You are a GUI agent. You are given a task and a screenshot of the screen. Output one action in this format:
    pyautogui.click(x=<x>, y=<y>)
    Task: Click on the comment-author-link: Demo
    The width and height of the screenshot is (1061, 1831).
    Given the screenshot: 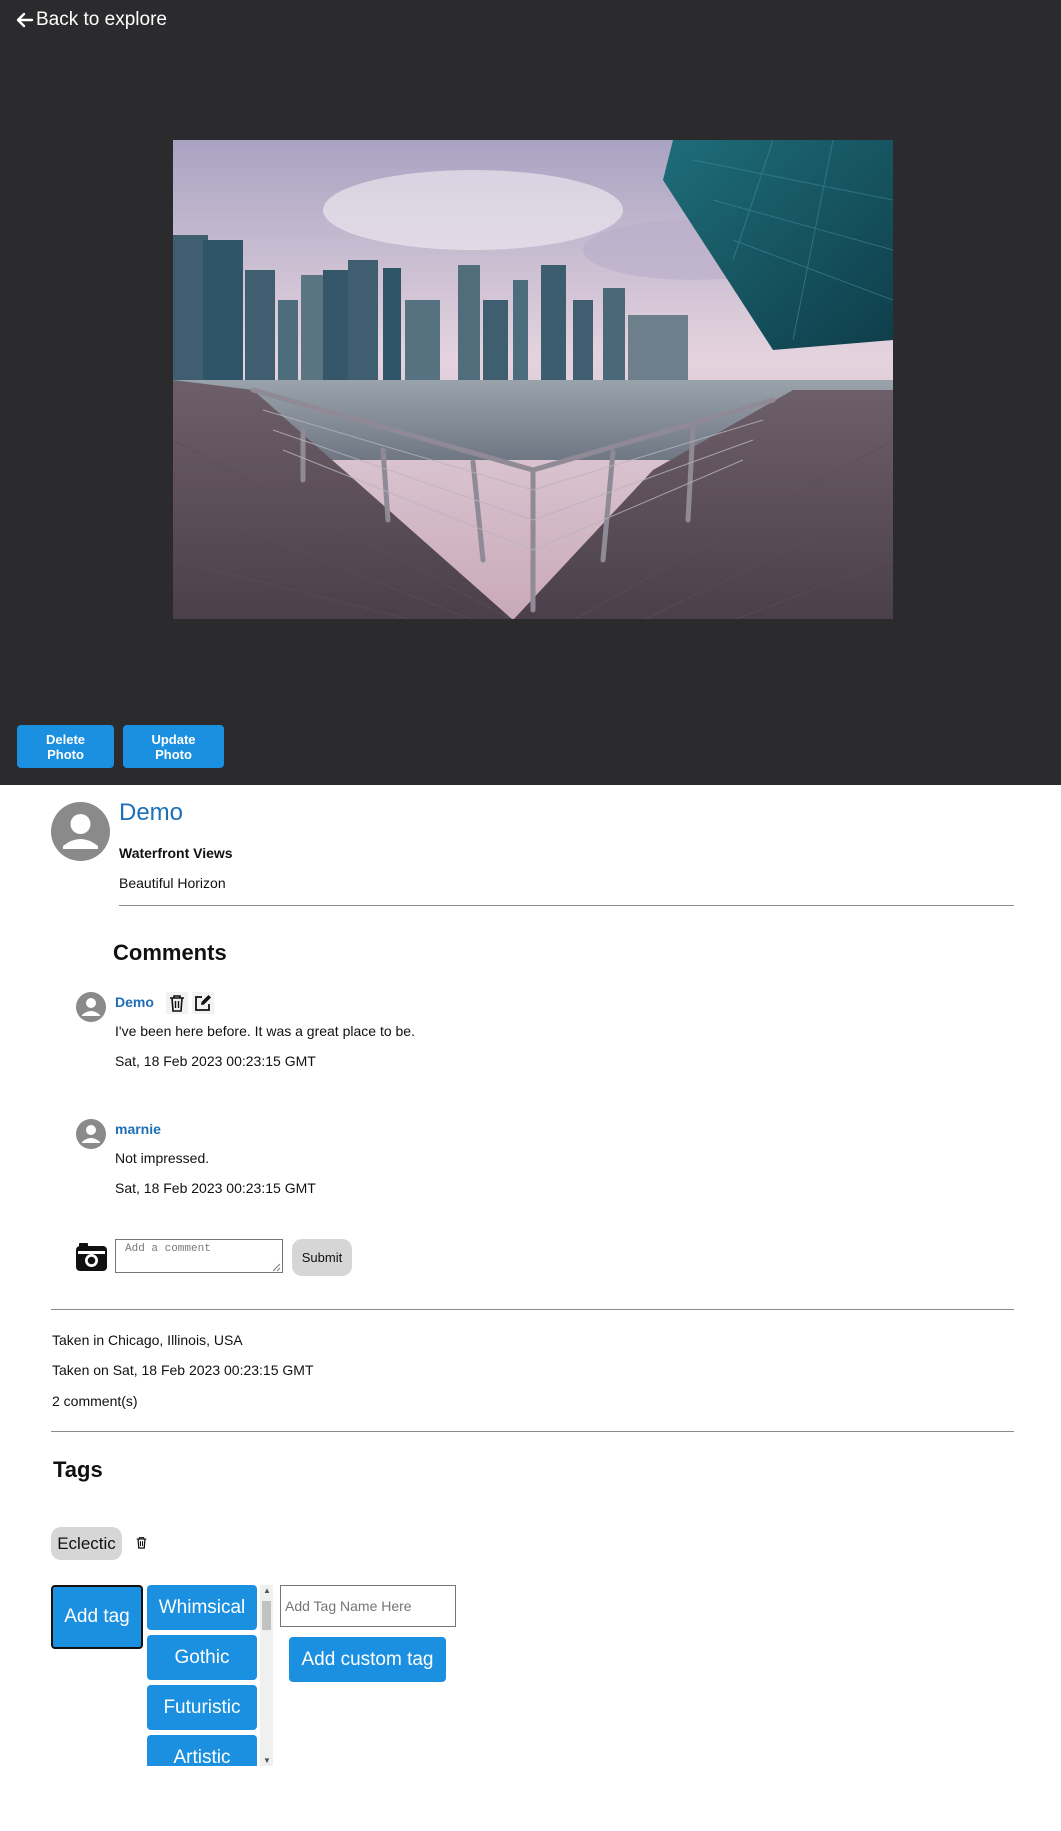 What is the action you would take?
    pyautogui.click(x=134, y=1002)
    